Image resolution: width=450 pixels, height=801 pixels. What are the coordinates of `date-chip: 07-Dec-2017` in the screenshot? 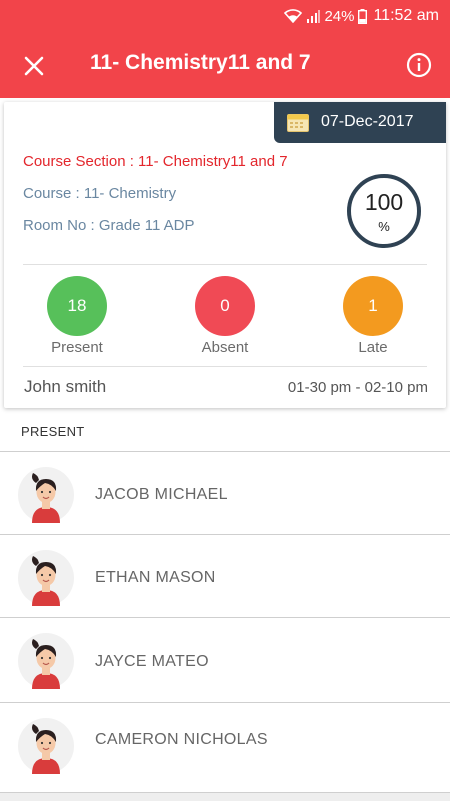 It's located at (360, 122).